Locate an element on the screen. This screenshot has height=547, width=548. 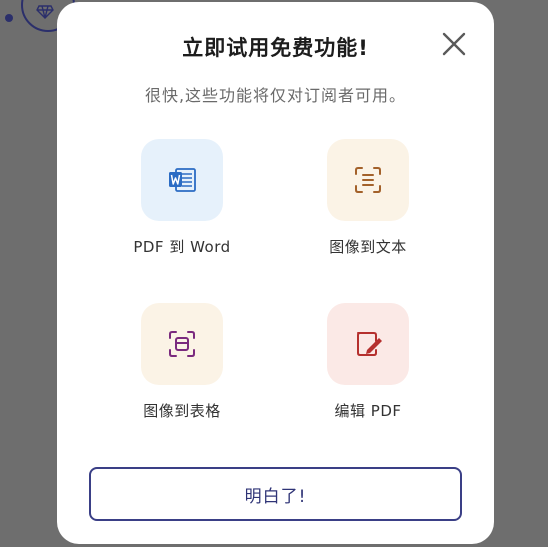
feature-label: PDF 到 Word is located at coordinates (182, 247).